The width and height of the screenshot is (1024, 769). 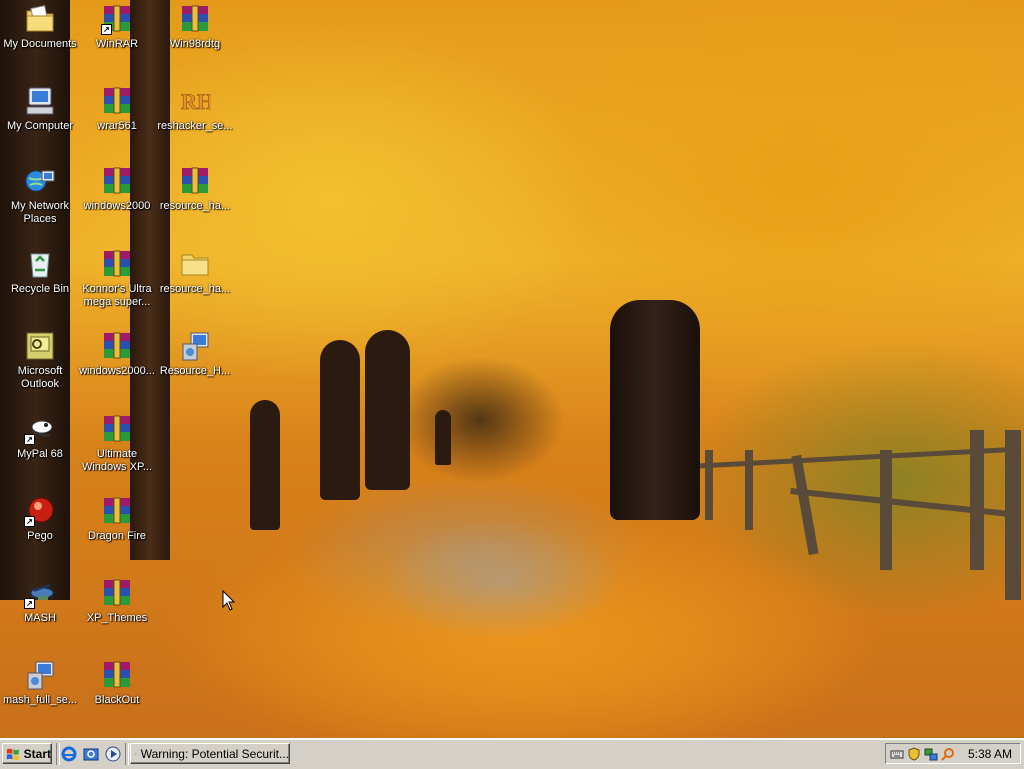 I want to click on recycle-bin-icon, so click(x=40, y=264).